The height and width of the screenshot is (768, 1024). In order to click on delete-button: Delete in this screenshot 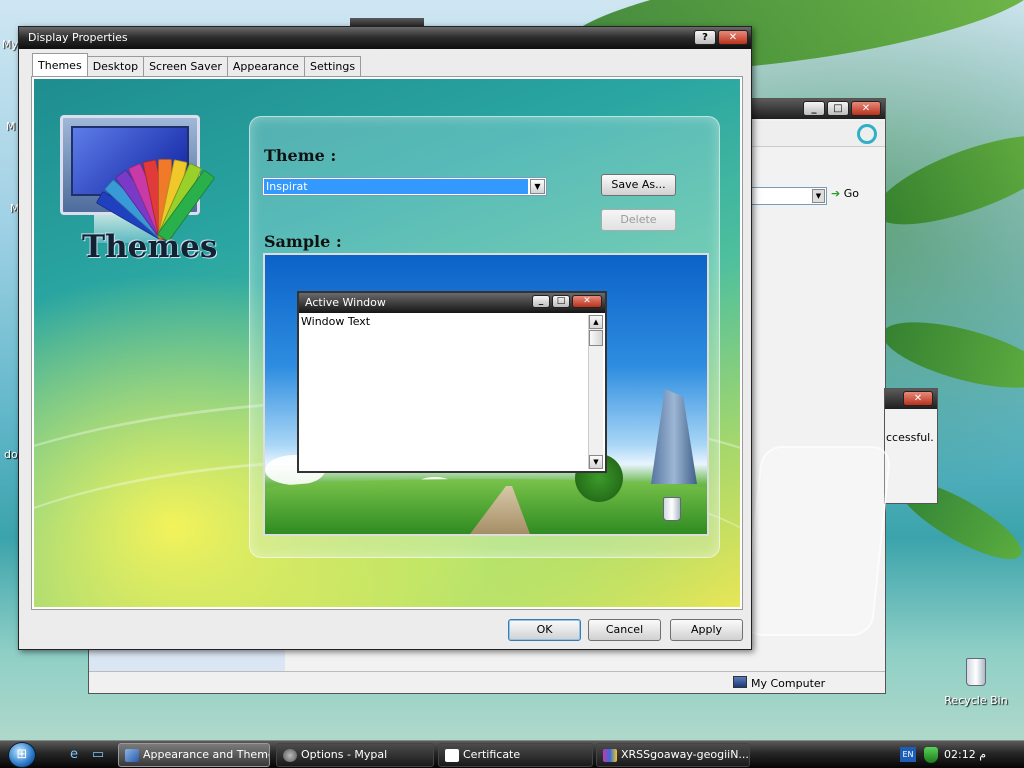, I will do `click(638, 220)`.